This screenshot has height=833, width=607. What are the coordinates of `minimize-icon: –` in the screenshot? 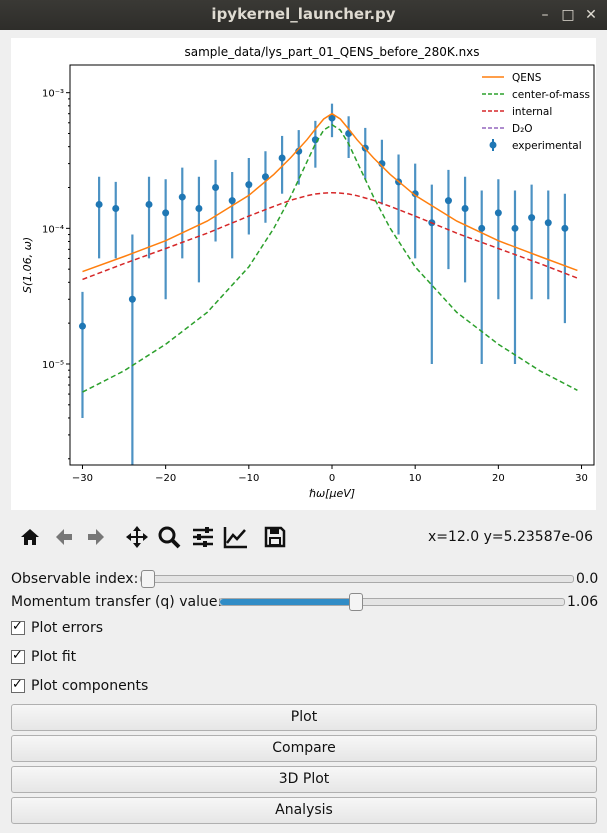 It's located at (545, 15).